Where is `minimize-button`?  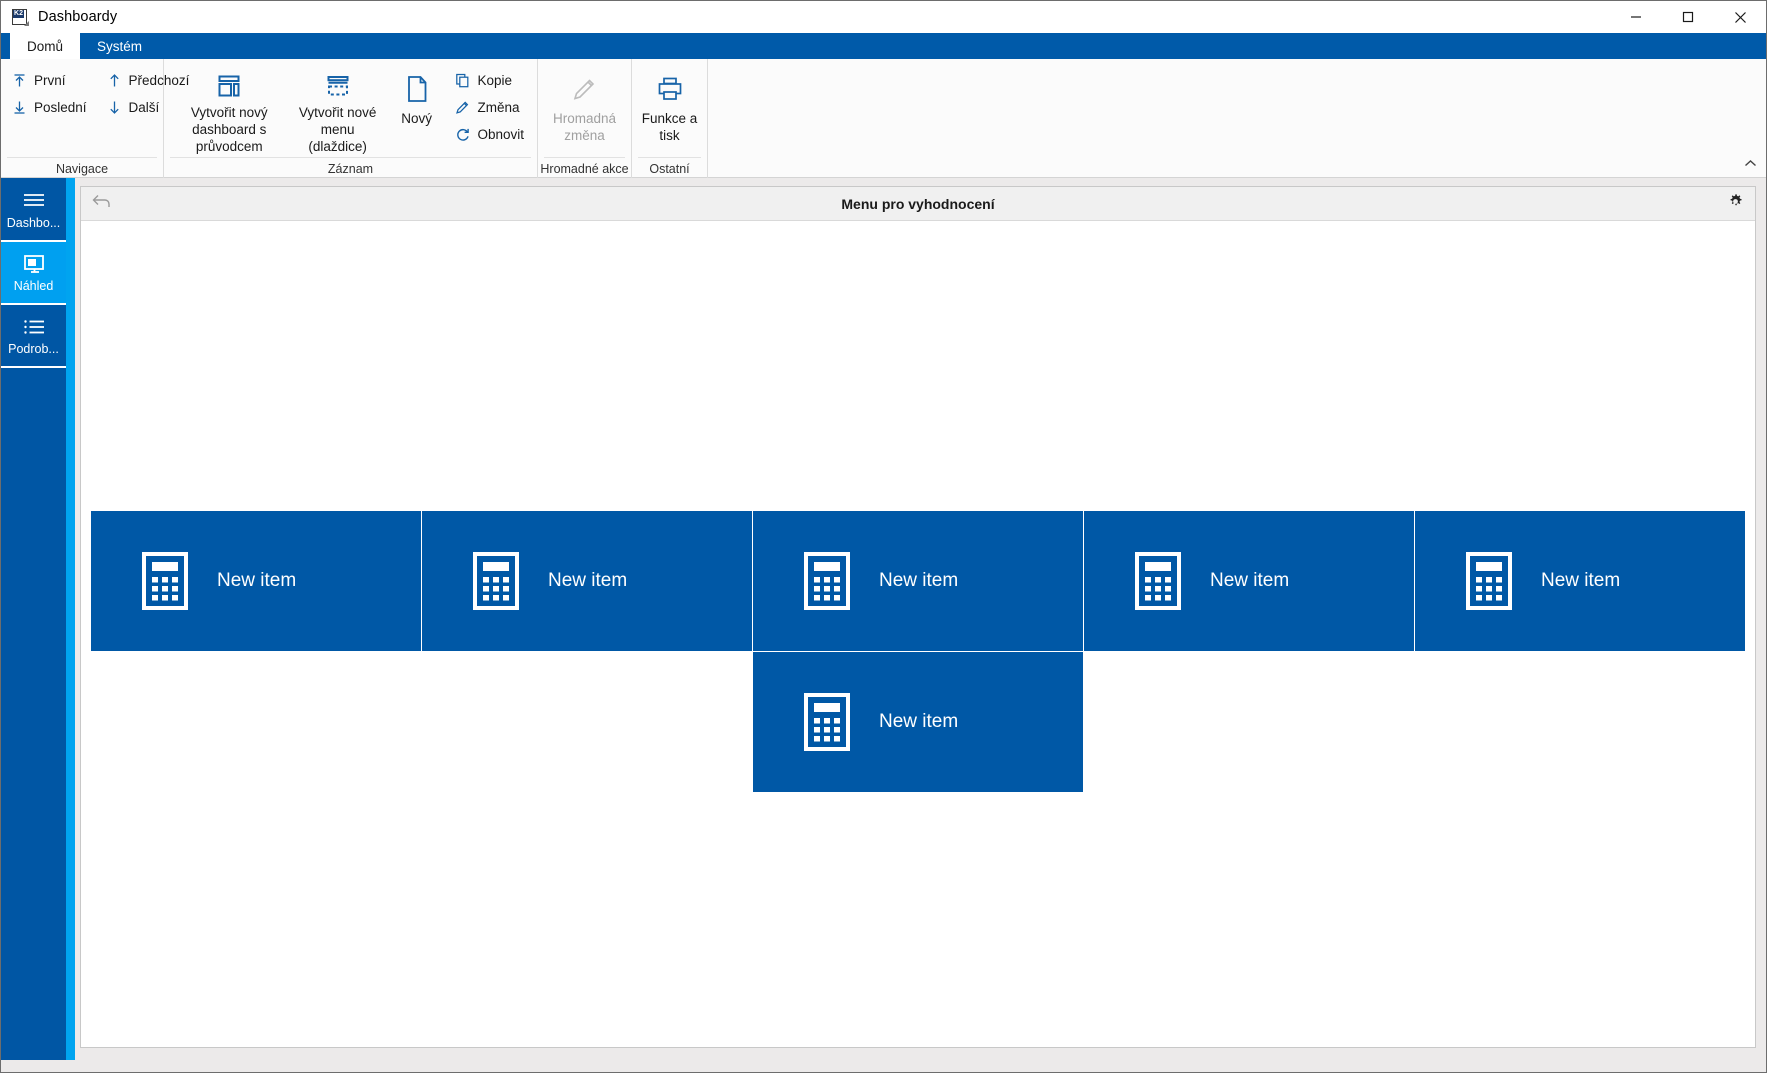 minimize-button is located at coordinates (1636, 17).